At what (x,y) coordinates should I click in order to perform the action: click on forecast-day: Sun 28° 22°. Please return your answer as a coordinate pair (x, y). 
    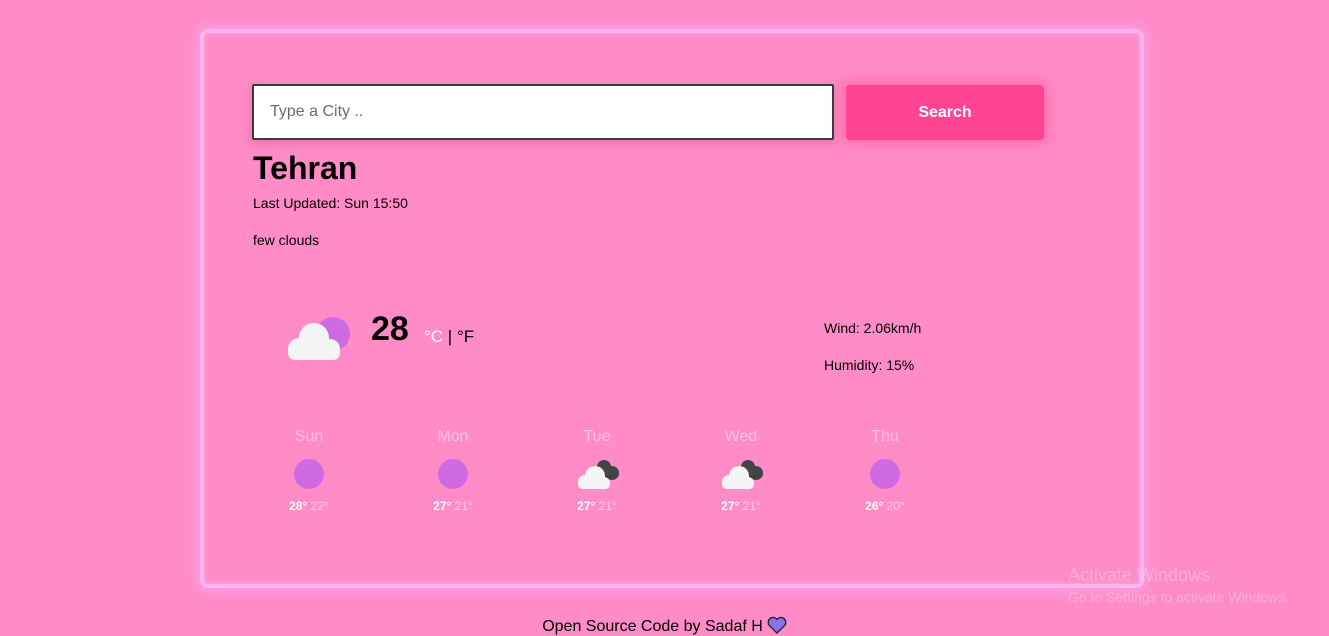
    Looking at the image, I should click on (309, 470).